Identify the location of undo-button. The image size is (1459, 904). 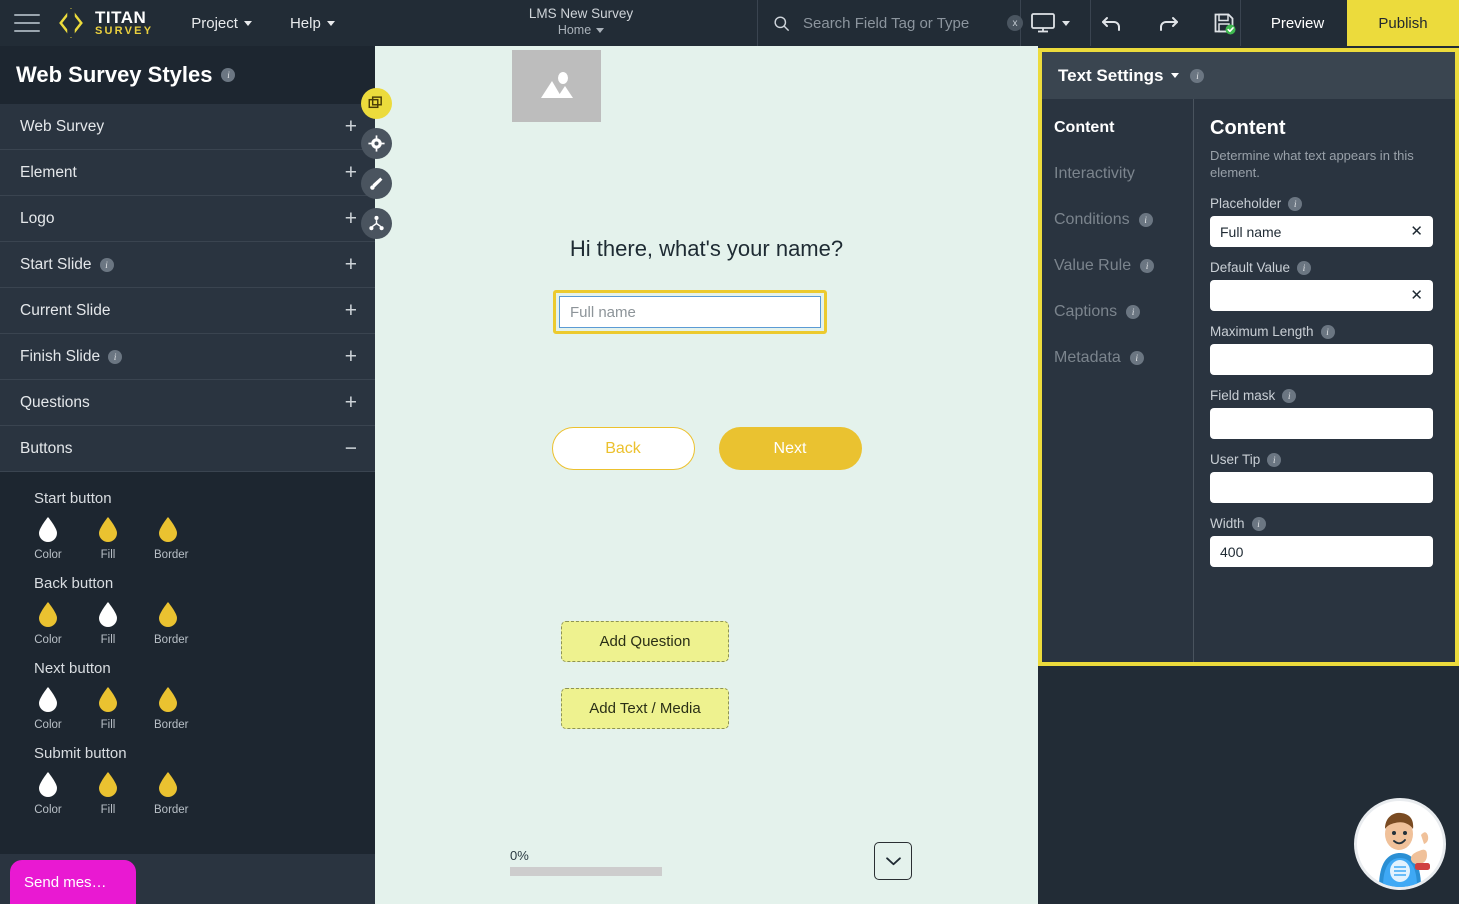
(1112, 23).